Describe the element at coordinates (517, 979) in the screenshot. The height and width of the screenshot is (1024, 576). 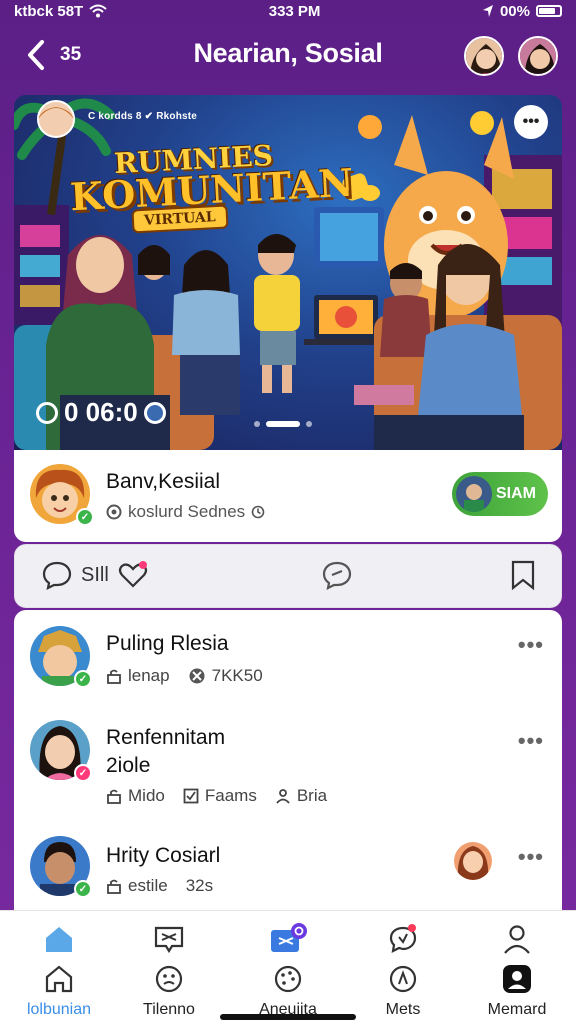
I see `profile-card-icon` at that location.